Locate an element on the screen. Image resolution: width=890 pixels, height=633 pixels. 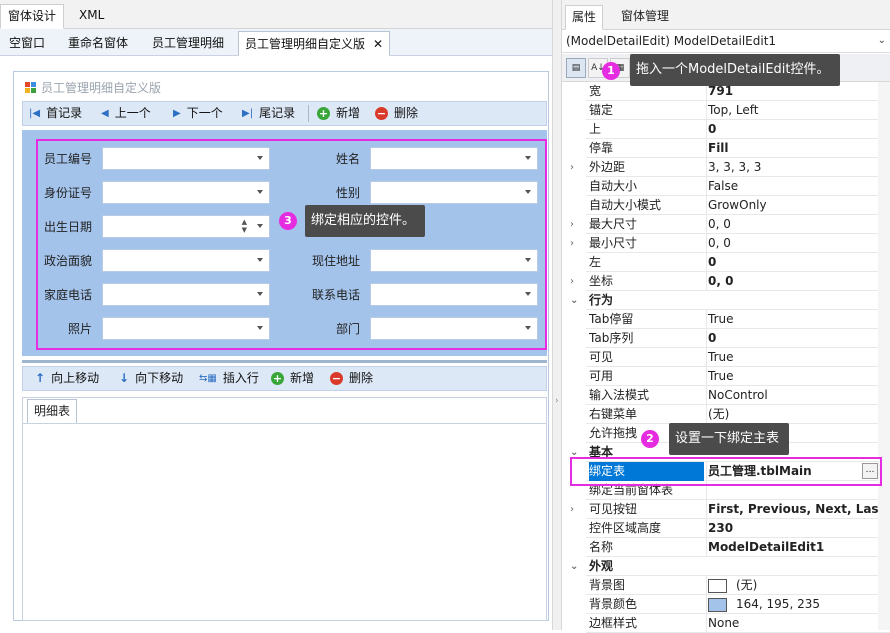
property-row: 锚定 Top, Left is located at coordinates (726, 110).